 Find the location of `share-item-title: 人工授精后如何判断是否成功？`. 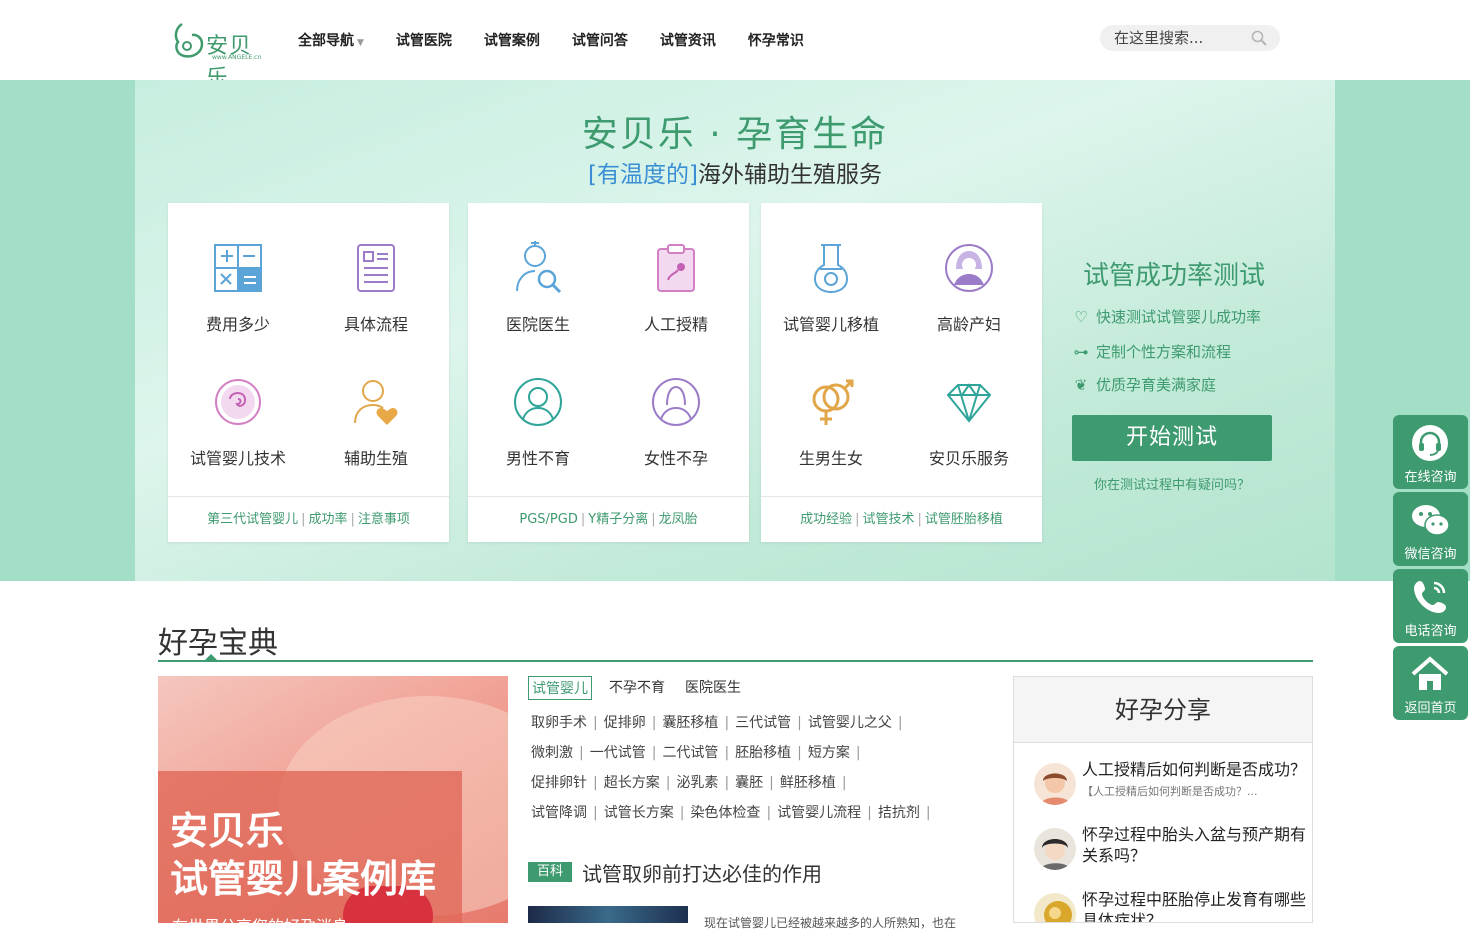

share-item-title: 人工授精后如何判断是否成功？ is located at coordinates (1194, 769).